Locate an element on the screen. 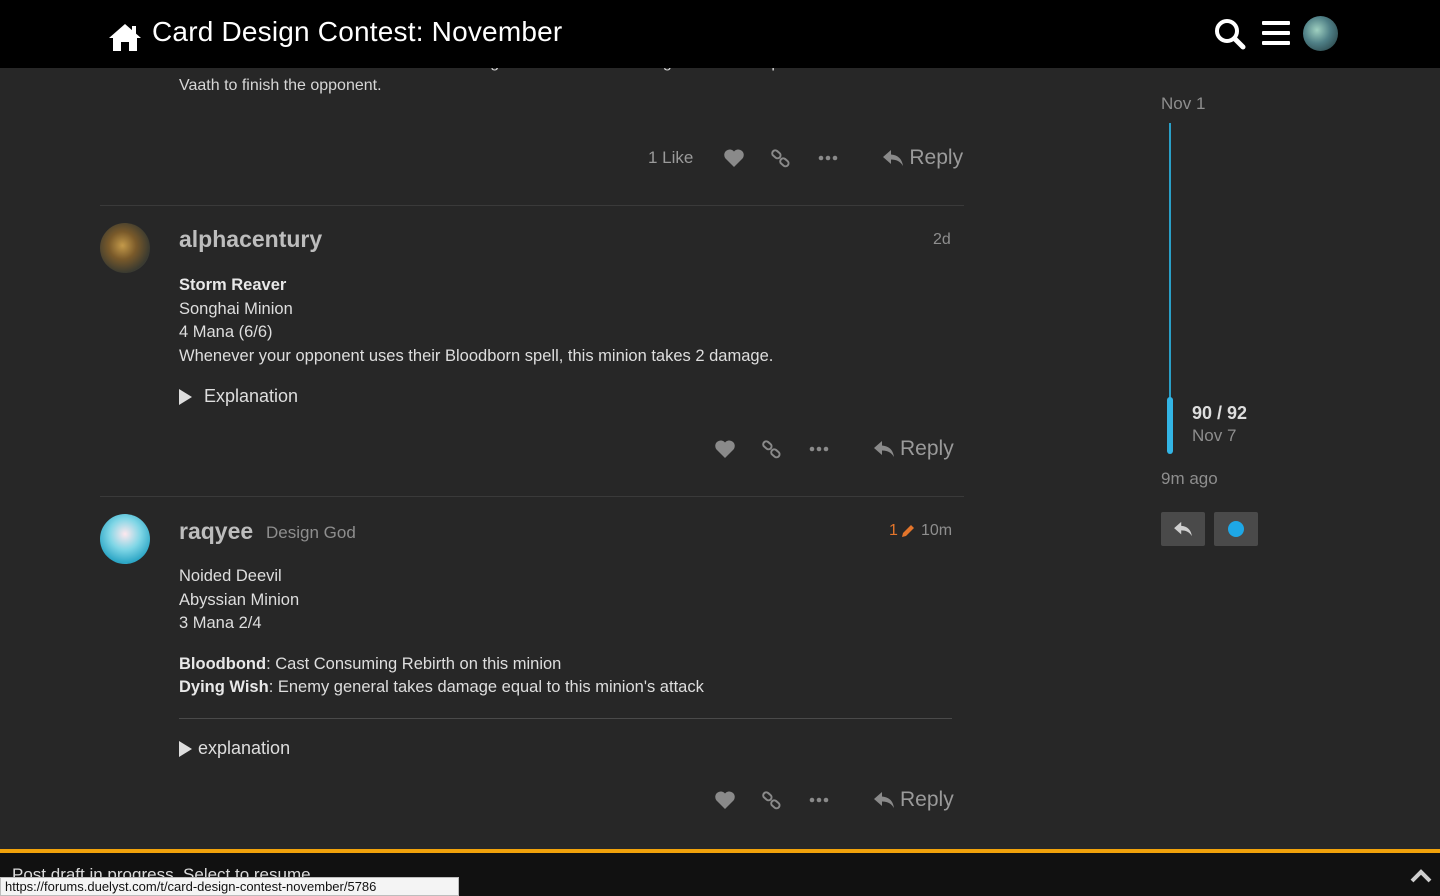 The width and height of the screenshot is (1440, 896). ability-text: : Cast Consuming Rebirth on this minion is located at coordinates (414, 663).